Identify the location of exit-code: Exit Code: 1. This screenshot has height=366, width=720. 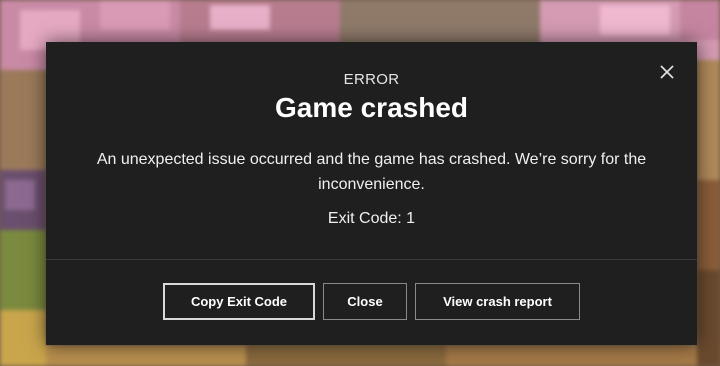
(371, 218).